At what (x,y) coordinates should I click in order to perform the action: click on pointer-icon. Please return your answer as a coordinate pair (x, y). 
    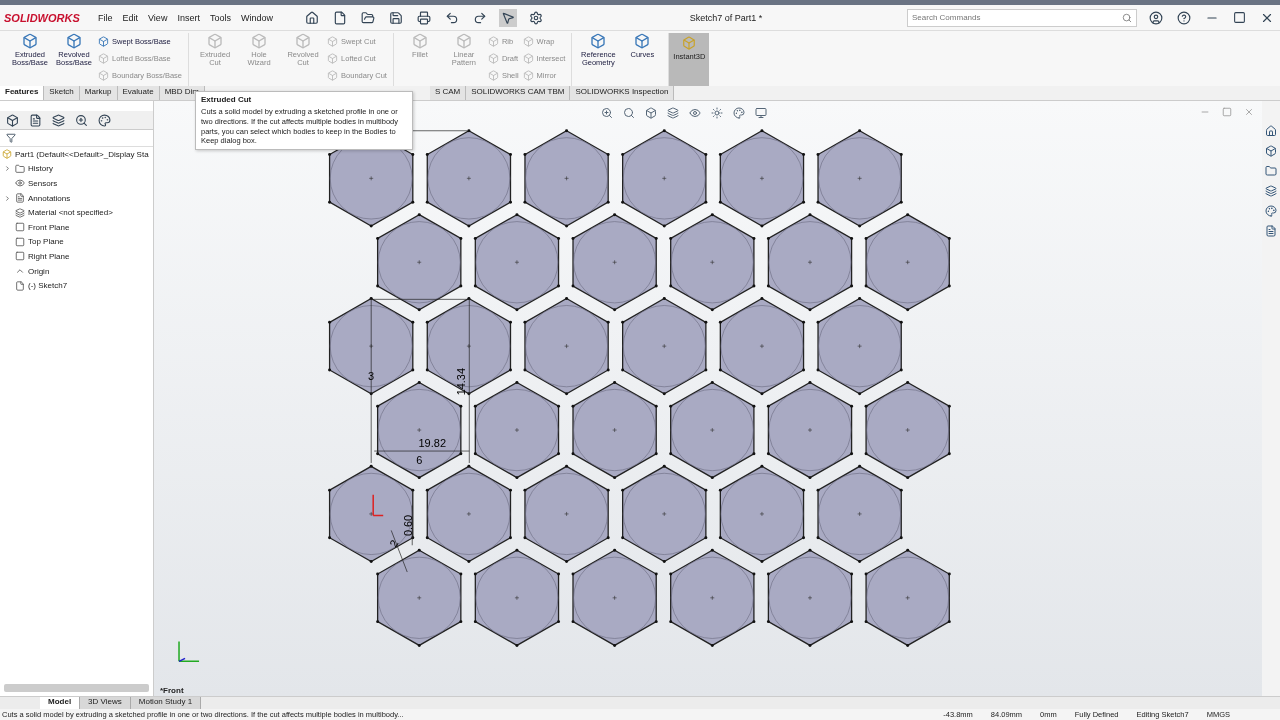
    Looking at the image, I should click on (507, 17).